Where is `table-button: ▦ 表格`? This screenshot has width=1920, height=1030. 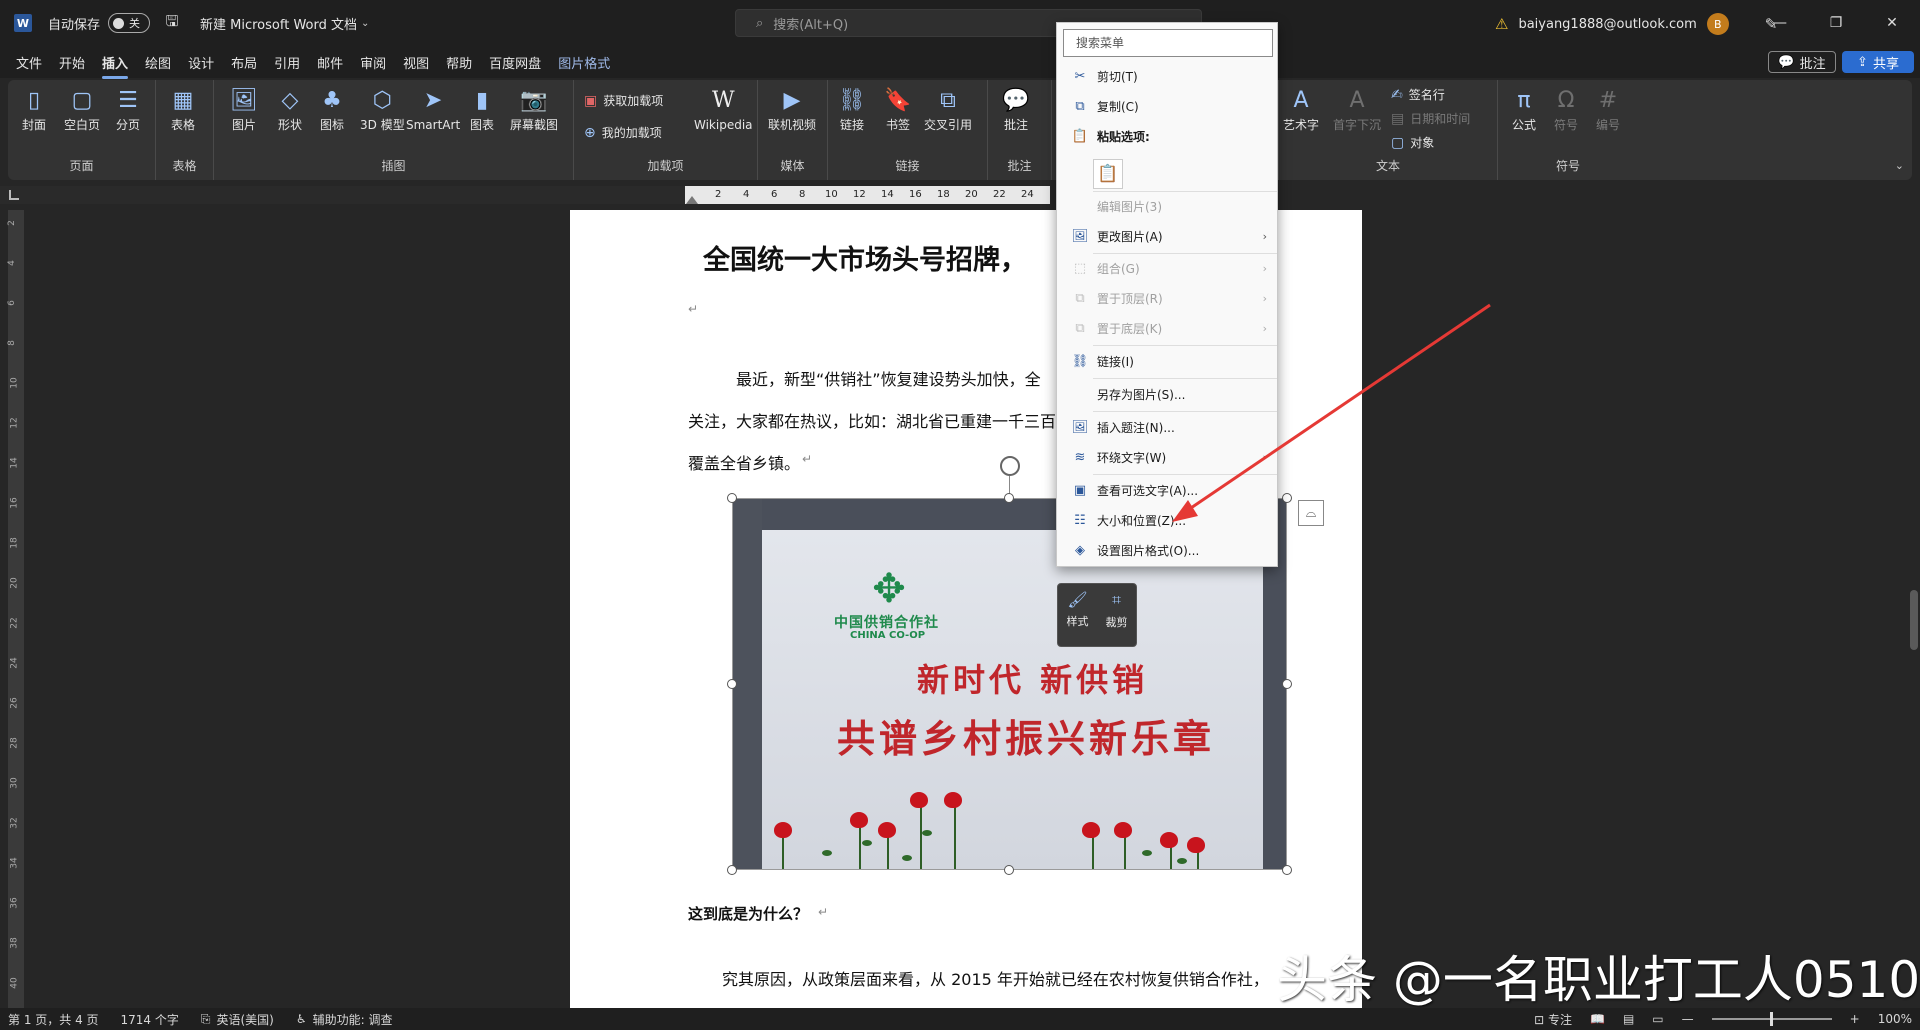 table-button: ▦ 表格 is located at coordinates (183, 109).